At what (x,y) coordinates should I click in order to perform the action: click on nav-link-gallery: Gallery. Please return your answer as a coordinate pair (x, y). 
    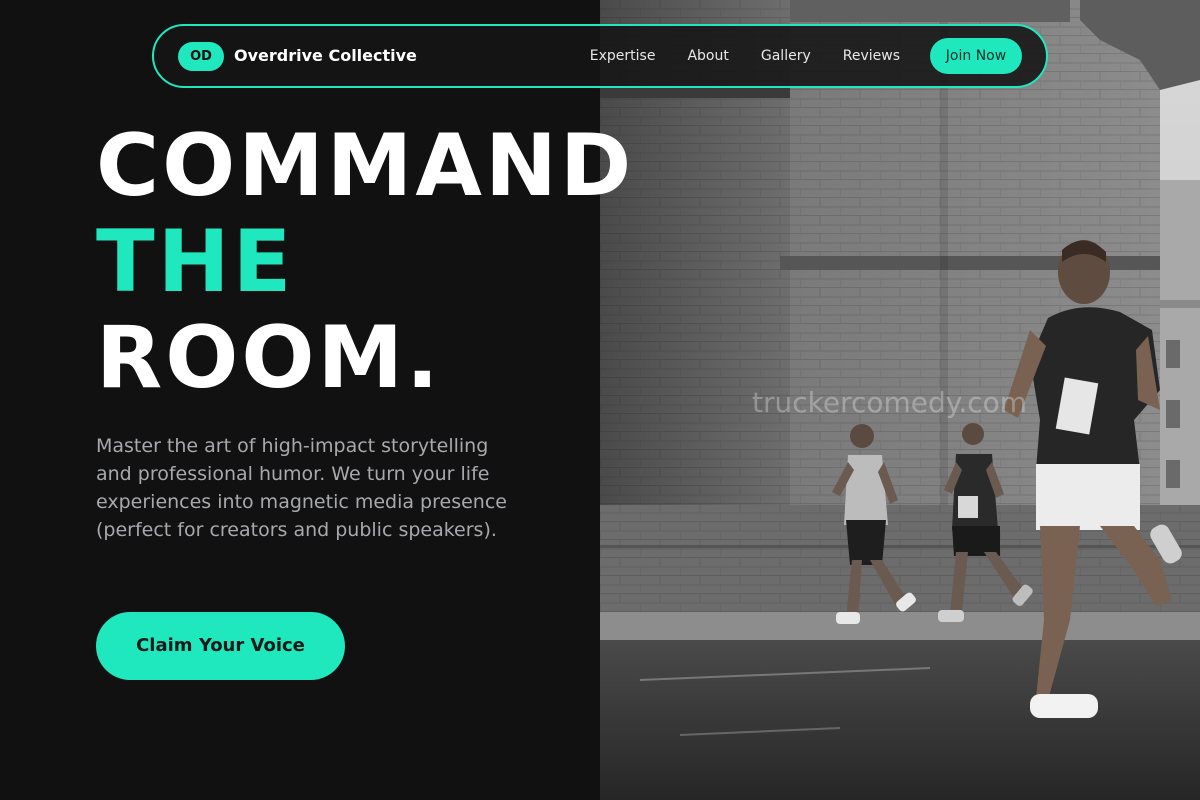
    Looking at the image, I should click on (786, 56).